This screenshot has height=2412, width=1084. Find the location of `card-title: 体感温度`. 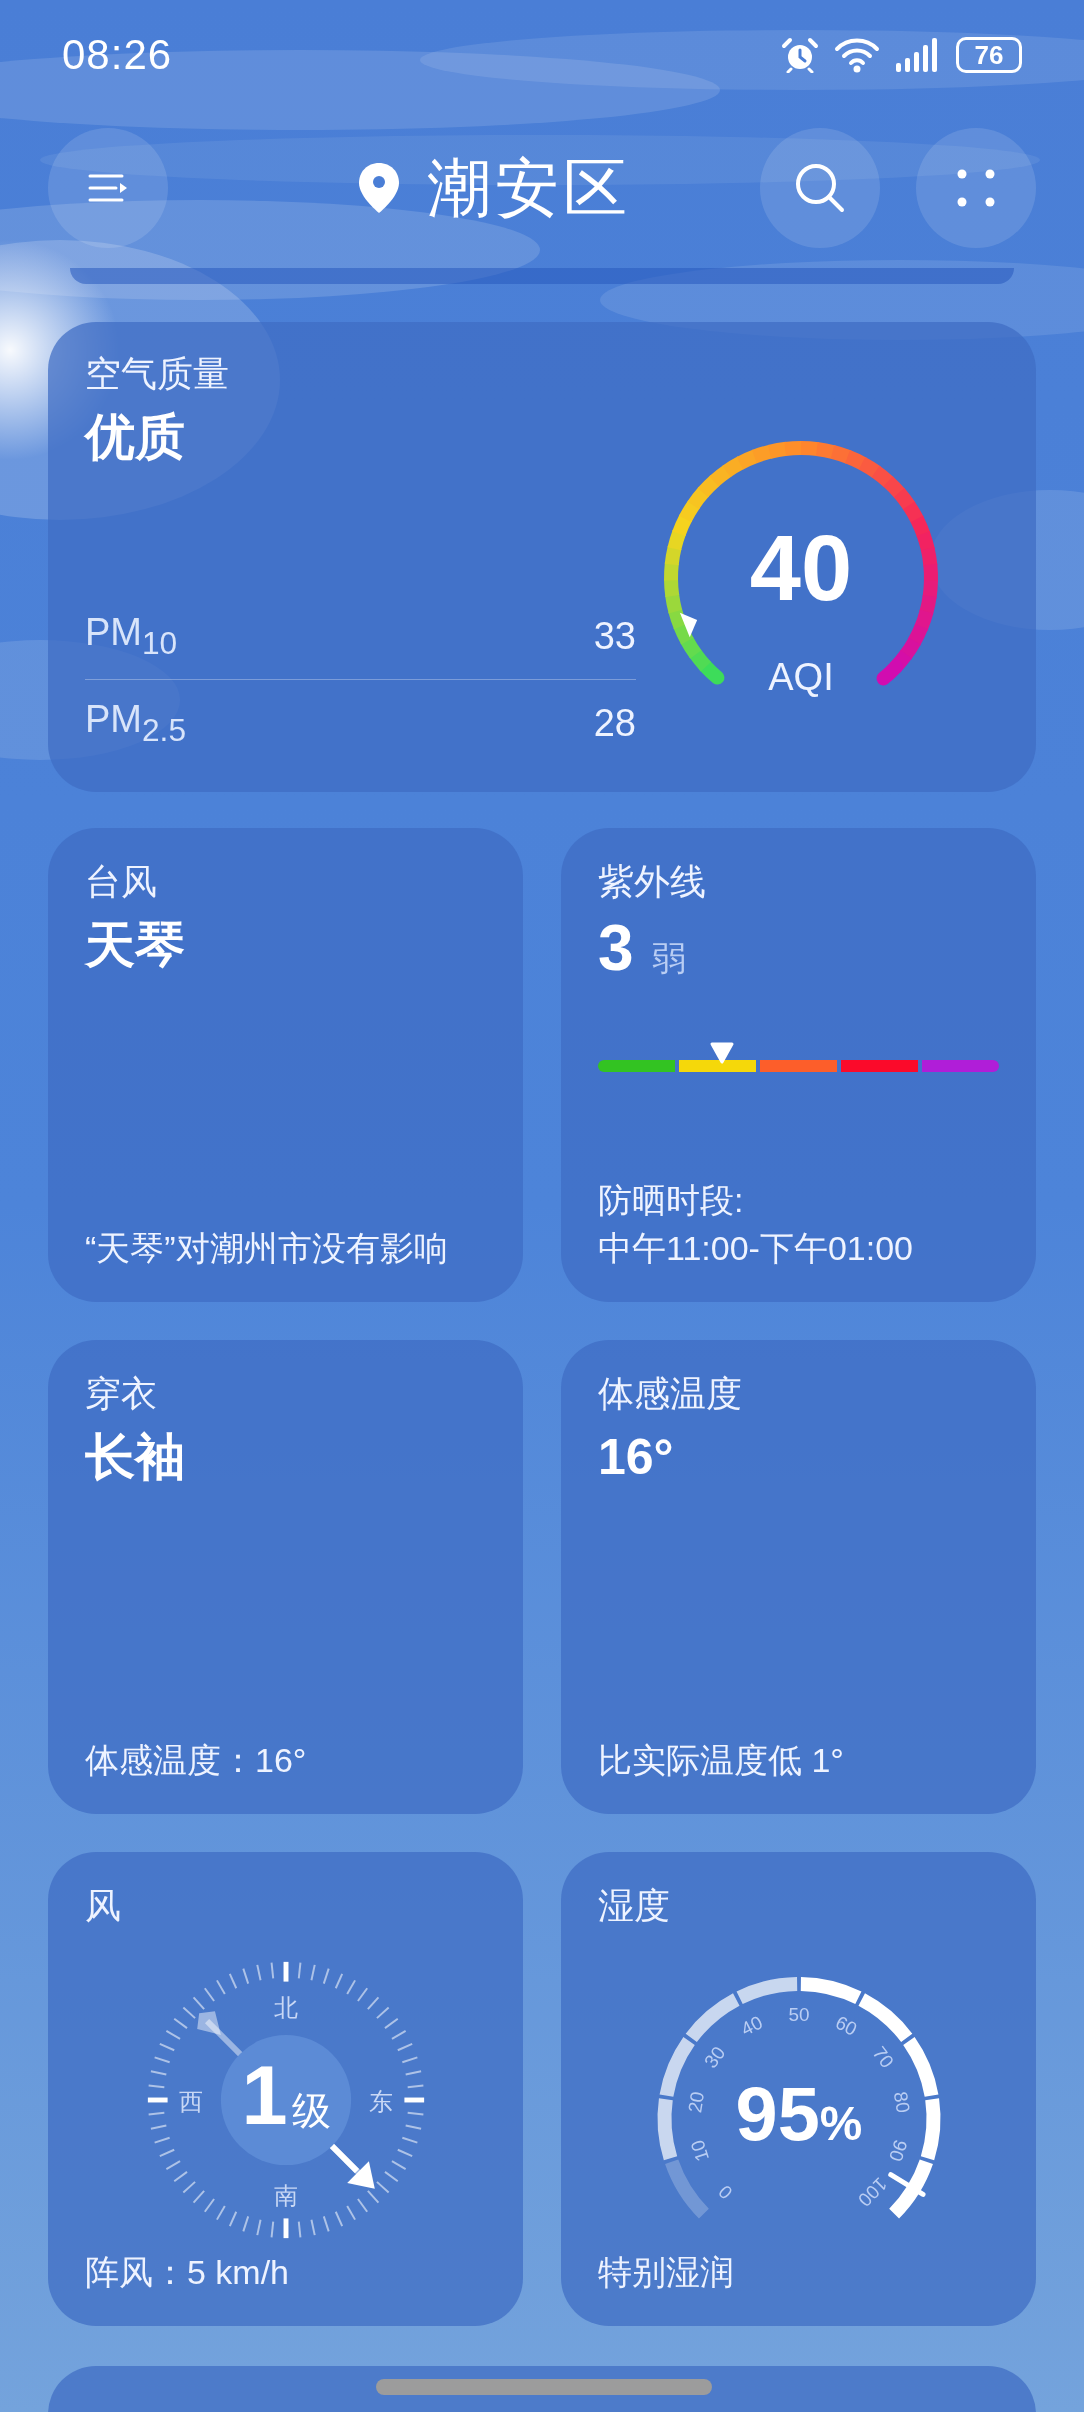

card-title: 体感温度 is located at coordinates (670, 1394).